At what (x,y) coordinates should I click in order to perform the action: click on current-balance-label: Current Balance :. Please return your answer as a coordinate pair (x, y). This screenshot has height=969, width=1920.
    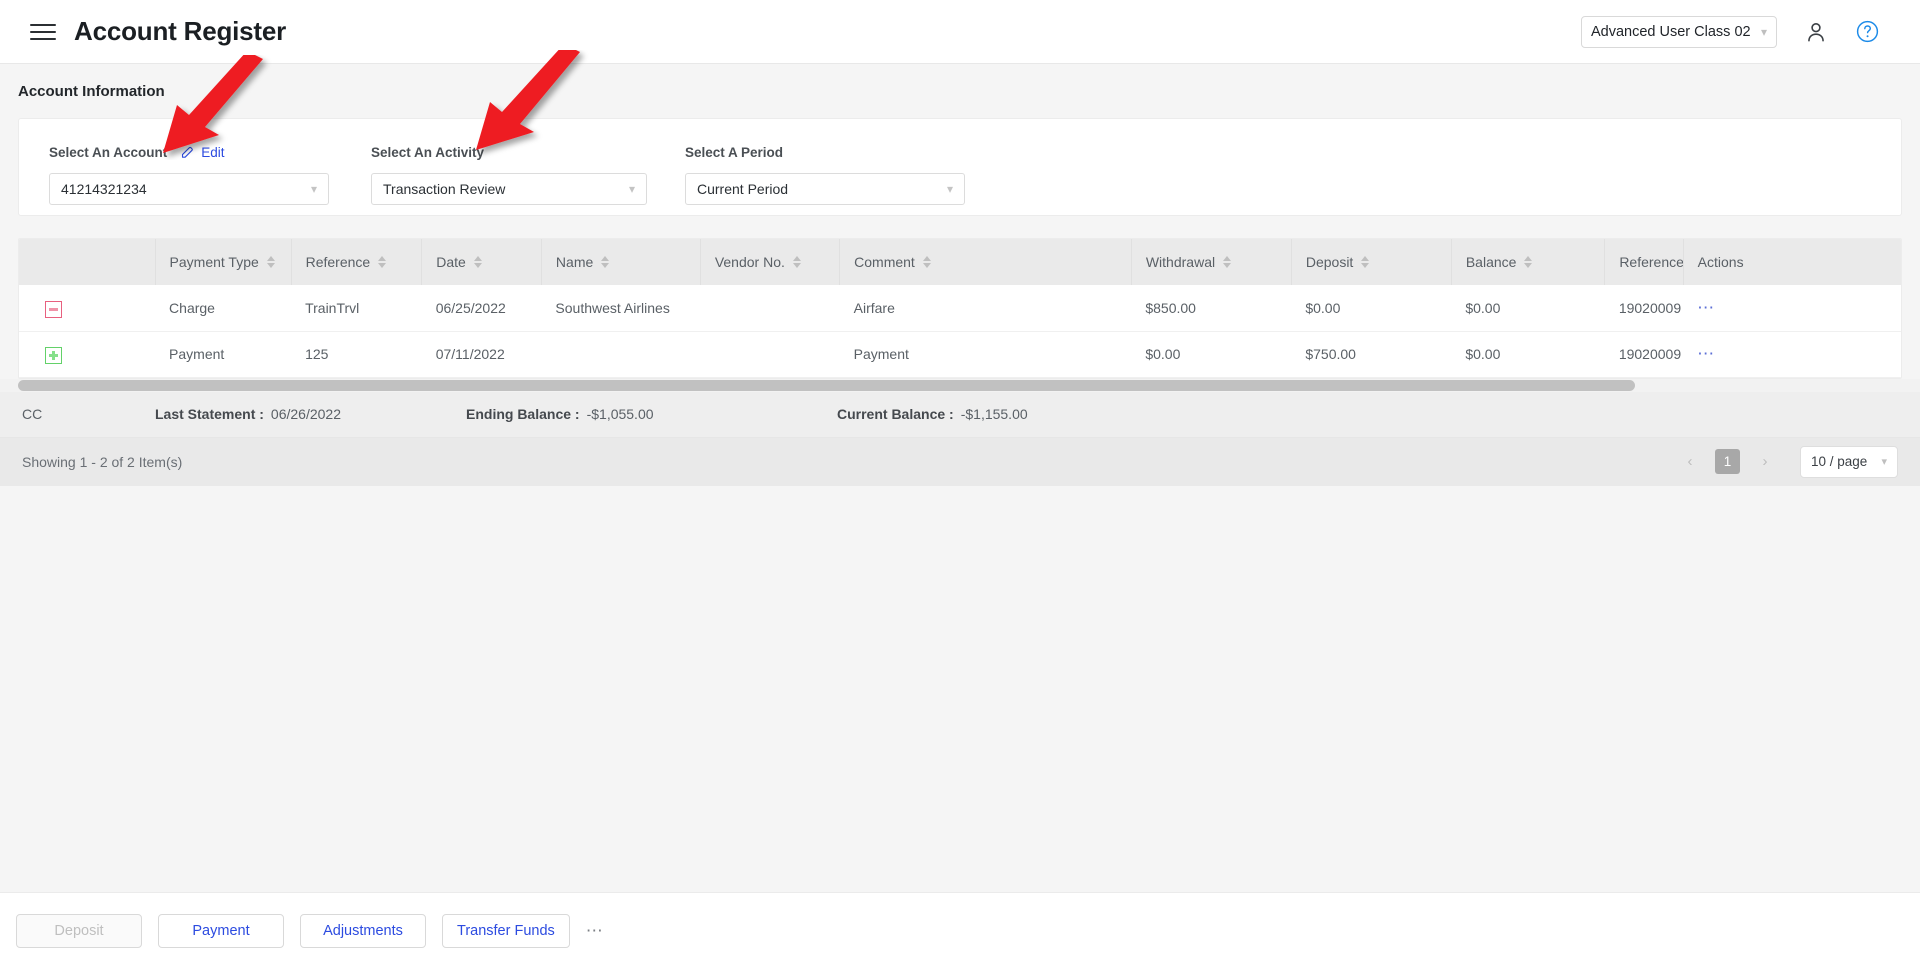
    Looking at the image, I should click on (895, 414).